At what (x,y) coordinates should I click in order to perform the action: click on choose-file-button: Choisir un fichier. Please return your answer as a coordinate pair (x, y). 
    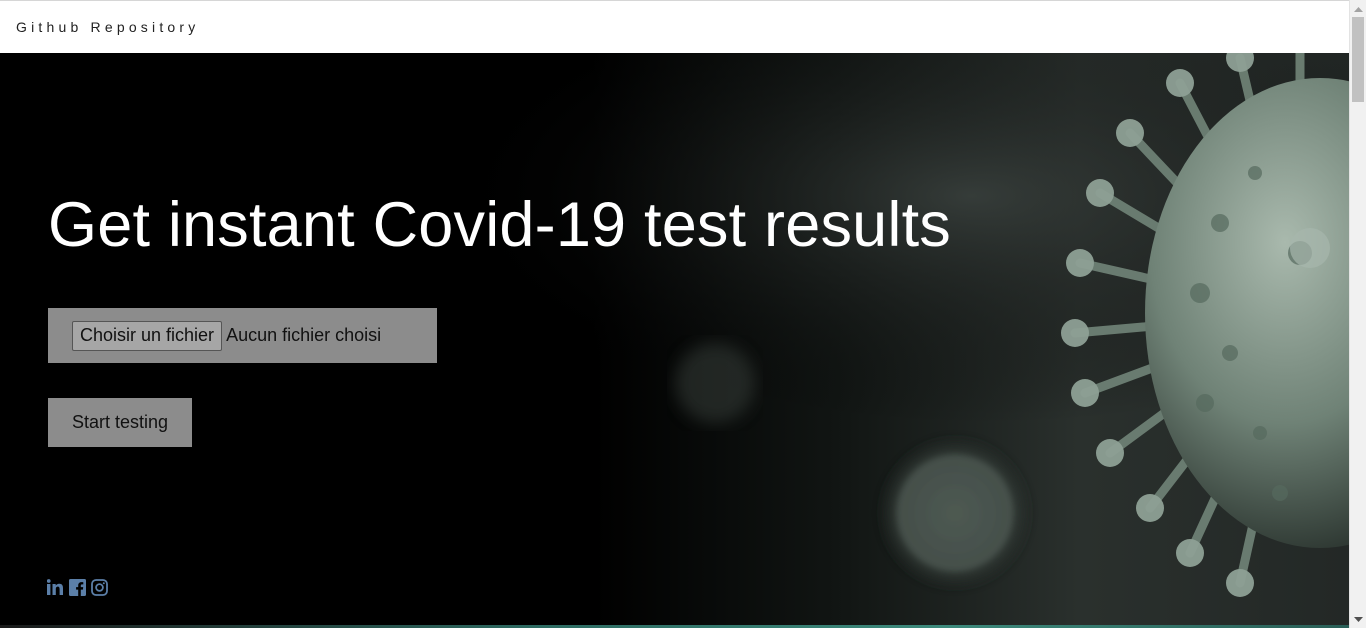
    Looking at the image, I should click on (147, 335).